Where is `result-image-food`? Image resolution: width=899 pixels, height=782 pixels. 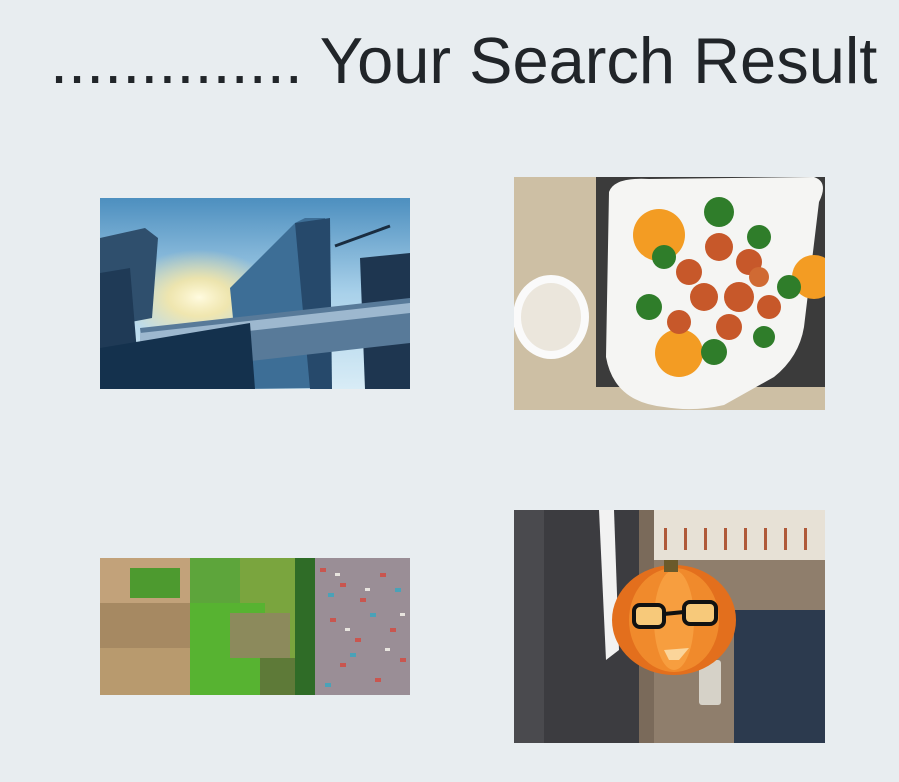
result-image-food is located at coordinates (669, 293).